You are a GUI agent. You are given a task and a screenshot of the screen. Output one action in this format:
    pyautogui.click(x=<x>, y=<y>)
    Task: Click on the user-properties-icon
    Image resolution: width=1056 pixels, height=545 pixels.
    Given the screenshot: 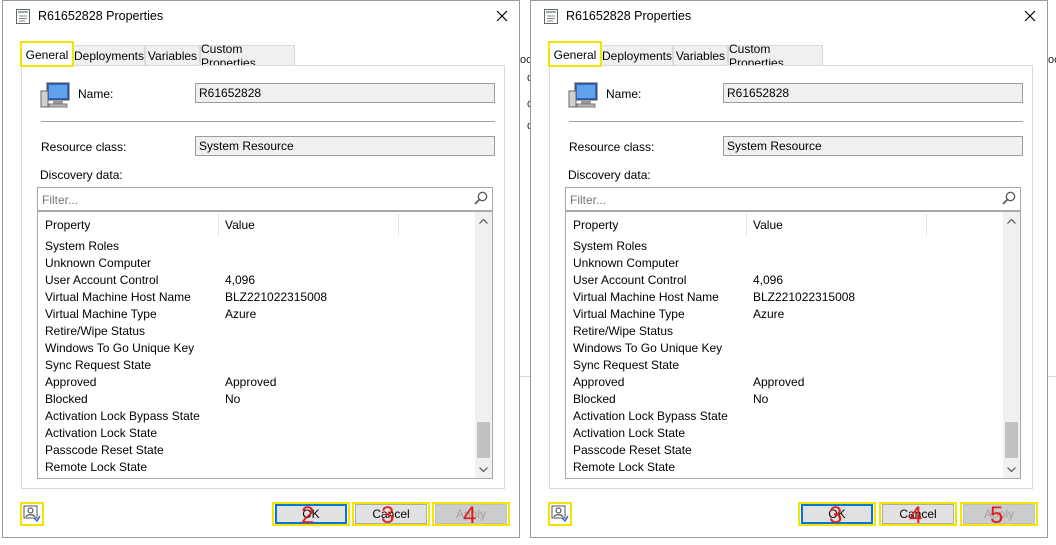 What is the action you would take?
    pyautogui.click(x=560, y=514)
    